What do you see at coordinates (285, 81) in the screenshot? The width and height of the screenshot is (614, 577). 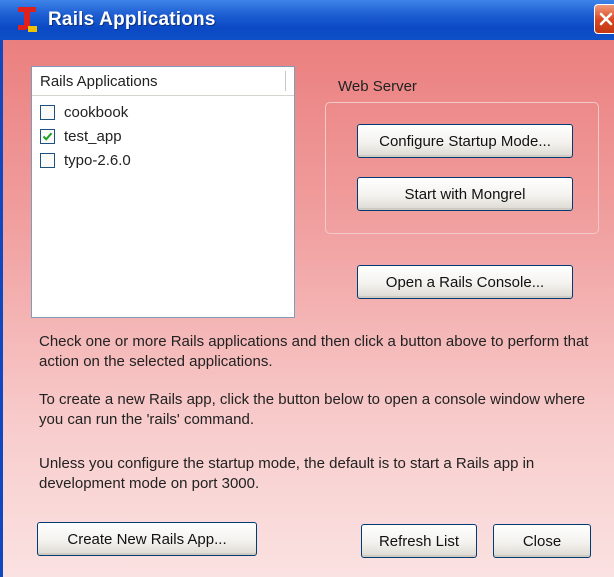 I see `column-divider` at bounding box center [285, 81].